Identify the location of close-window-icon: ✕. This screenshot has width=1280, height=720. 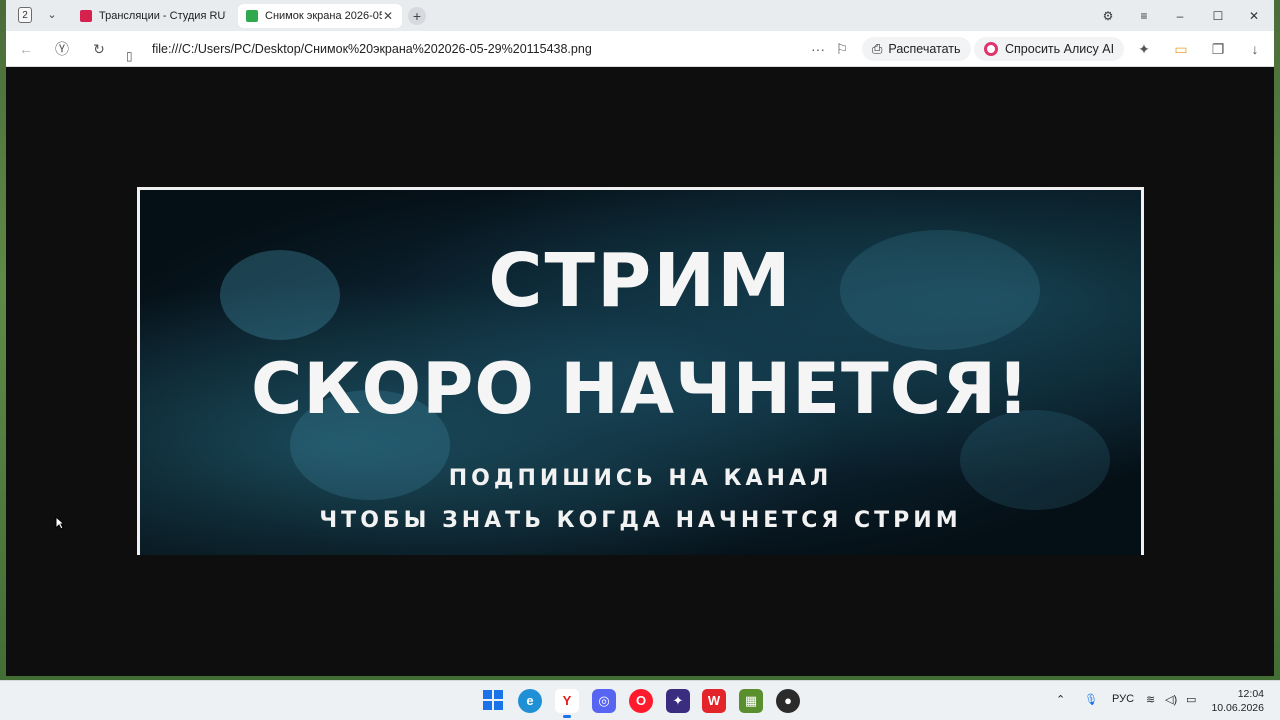
(1254, 16).